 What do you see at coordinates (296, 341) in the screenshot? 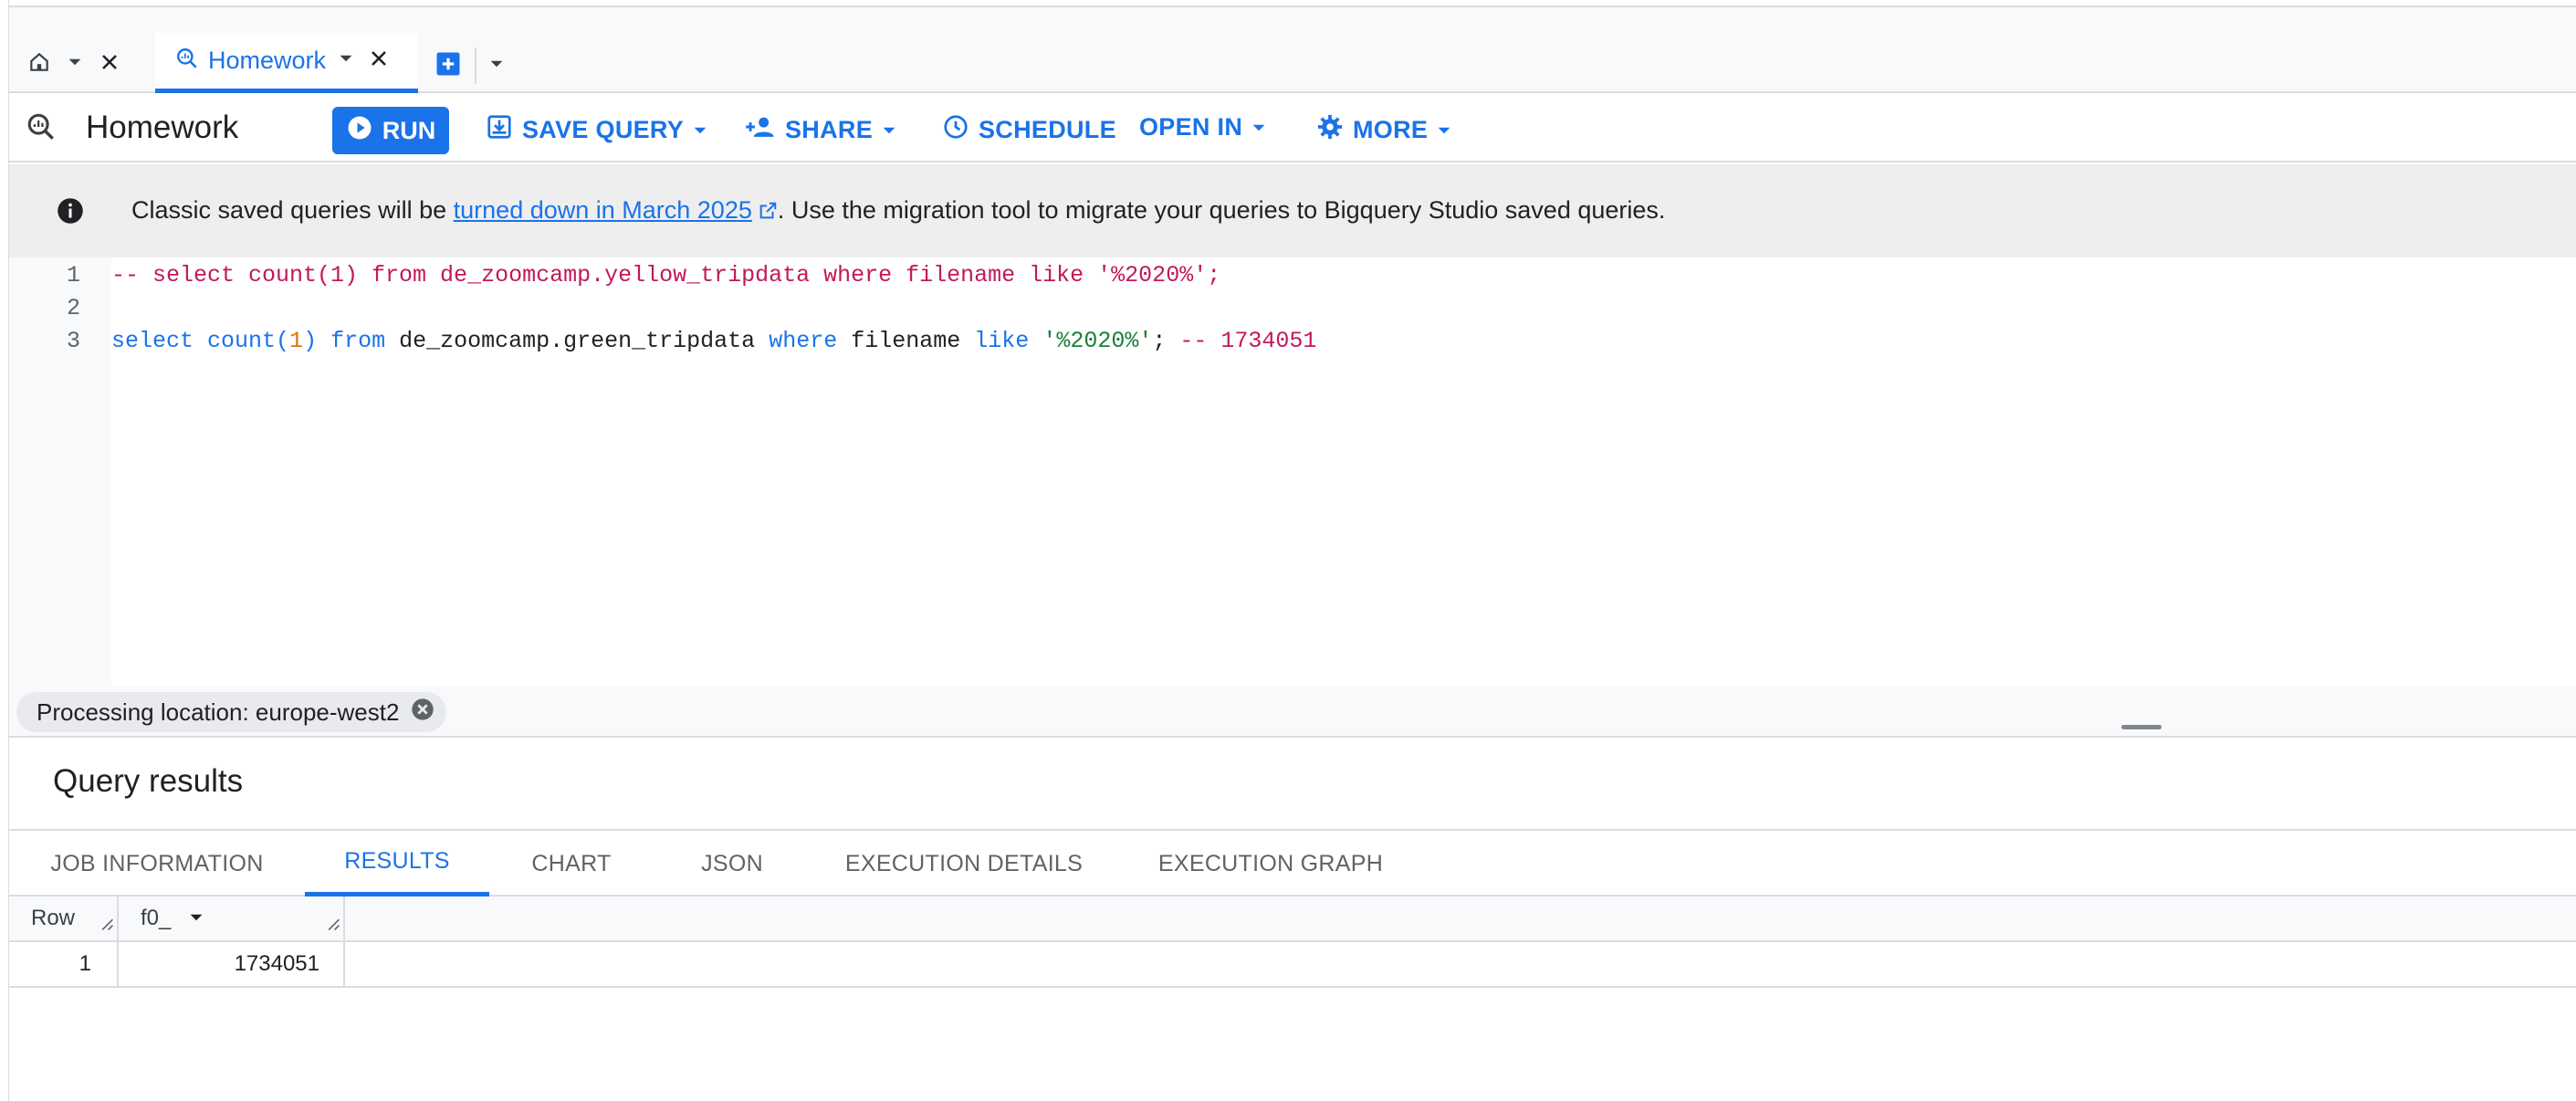
I see `number-literal: 1` at bounding box center [296, 341].